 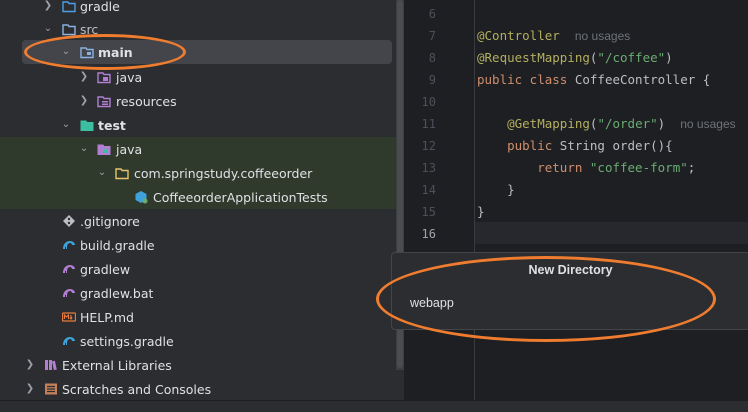 I want to click on line-number: 11, so click(x=428, y=124).